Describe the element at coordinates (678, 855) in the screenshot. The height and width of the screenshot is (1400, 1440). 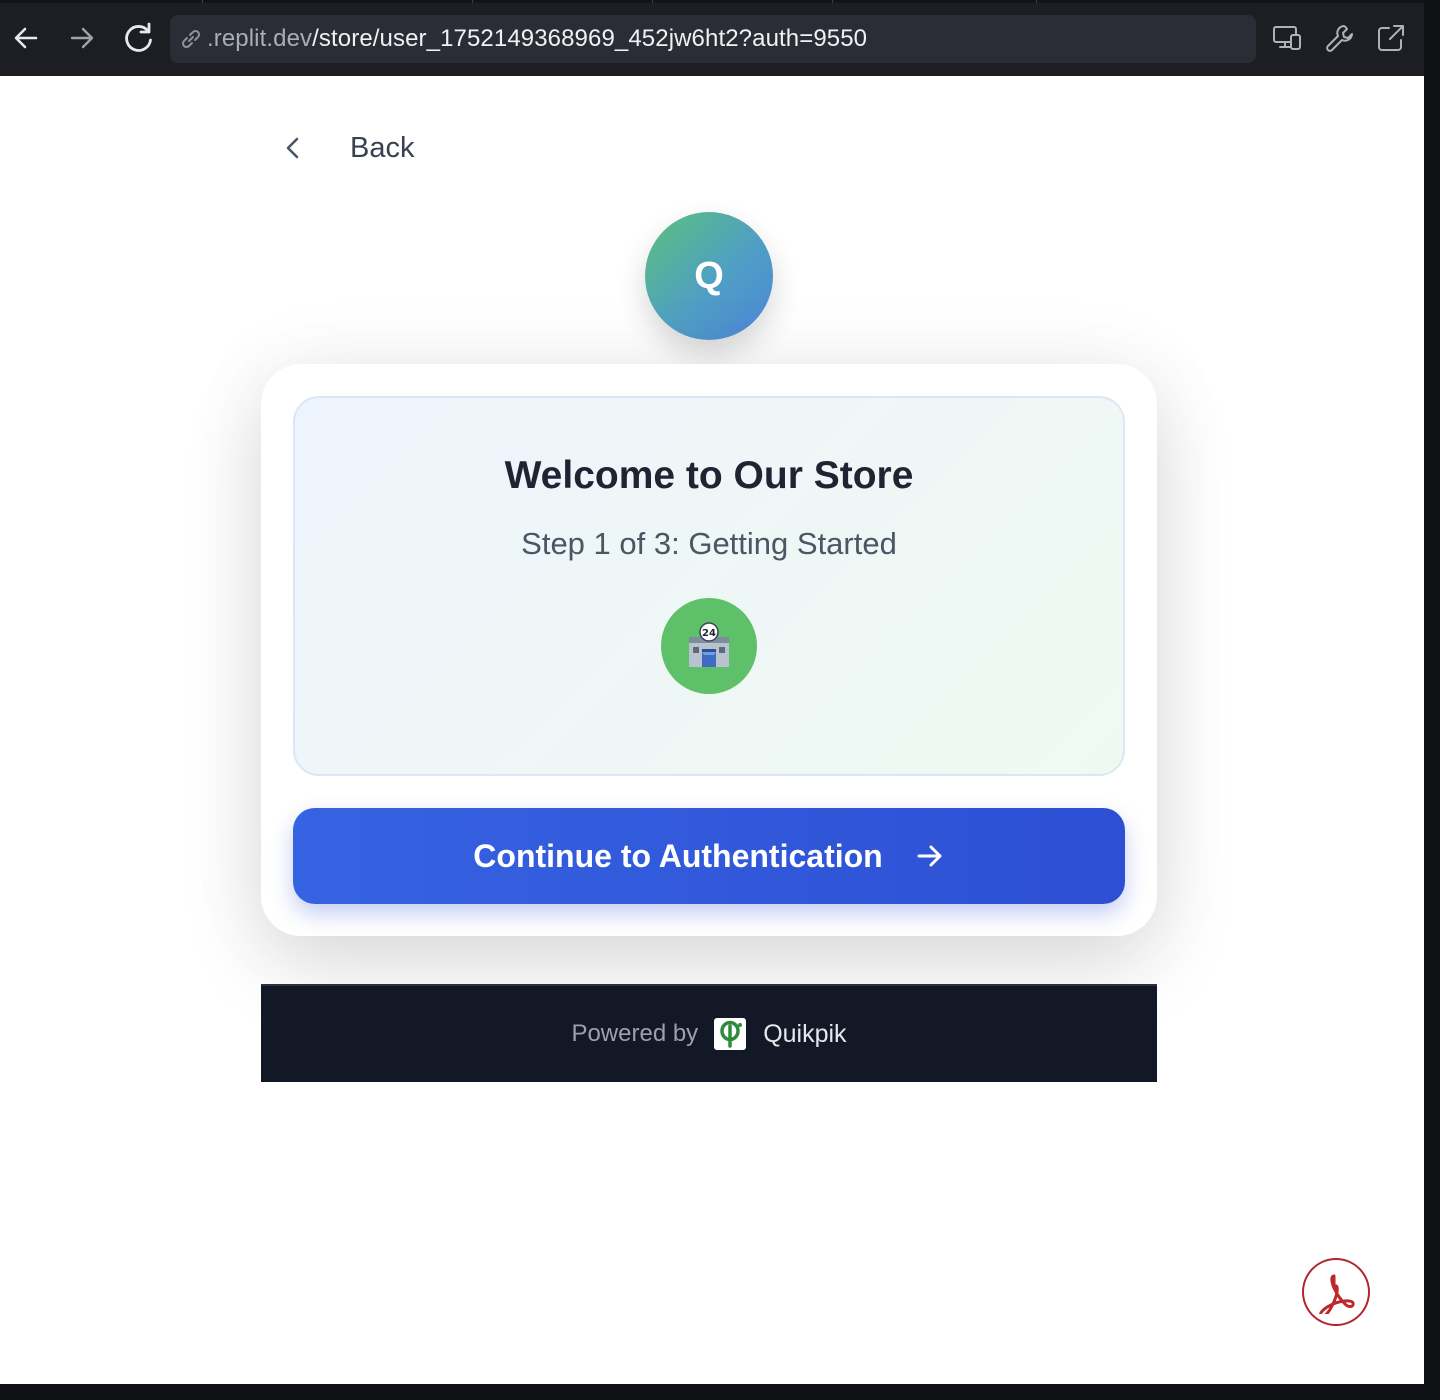
I see `cta-label: Continue to Authentication` at that location.